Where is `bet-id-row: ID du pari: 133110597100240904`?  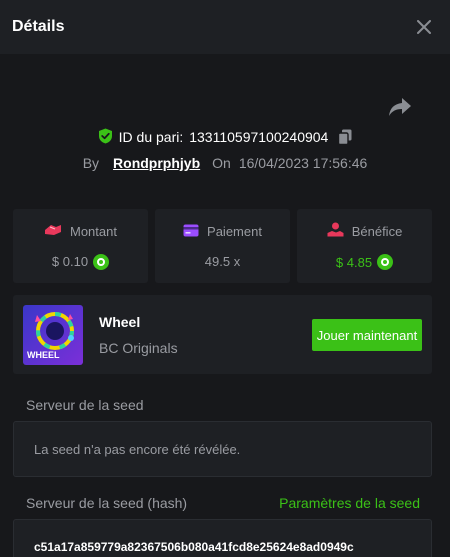 bet-id-row: ID du pari: 133110597100240904 is located at coordinates (225, 137).